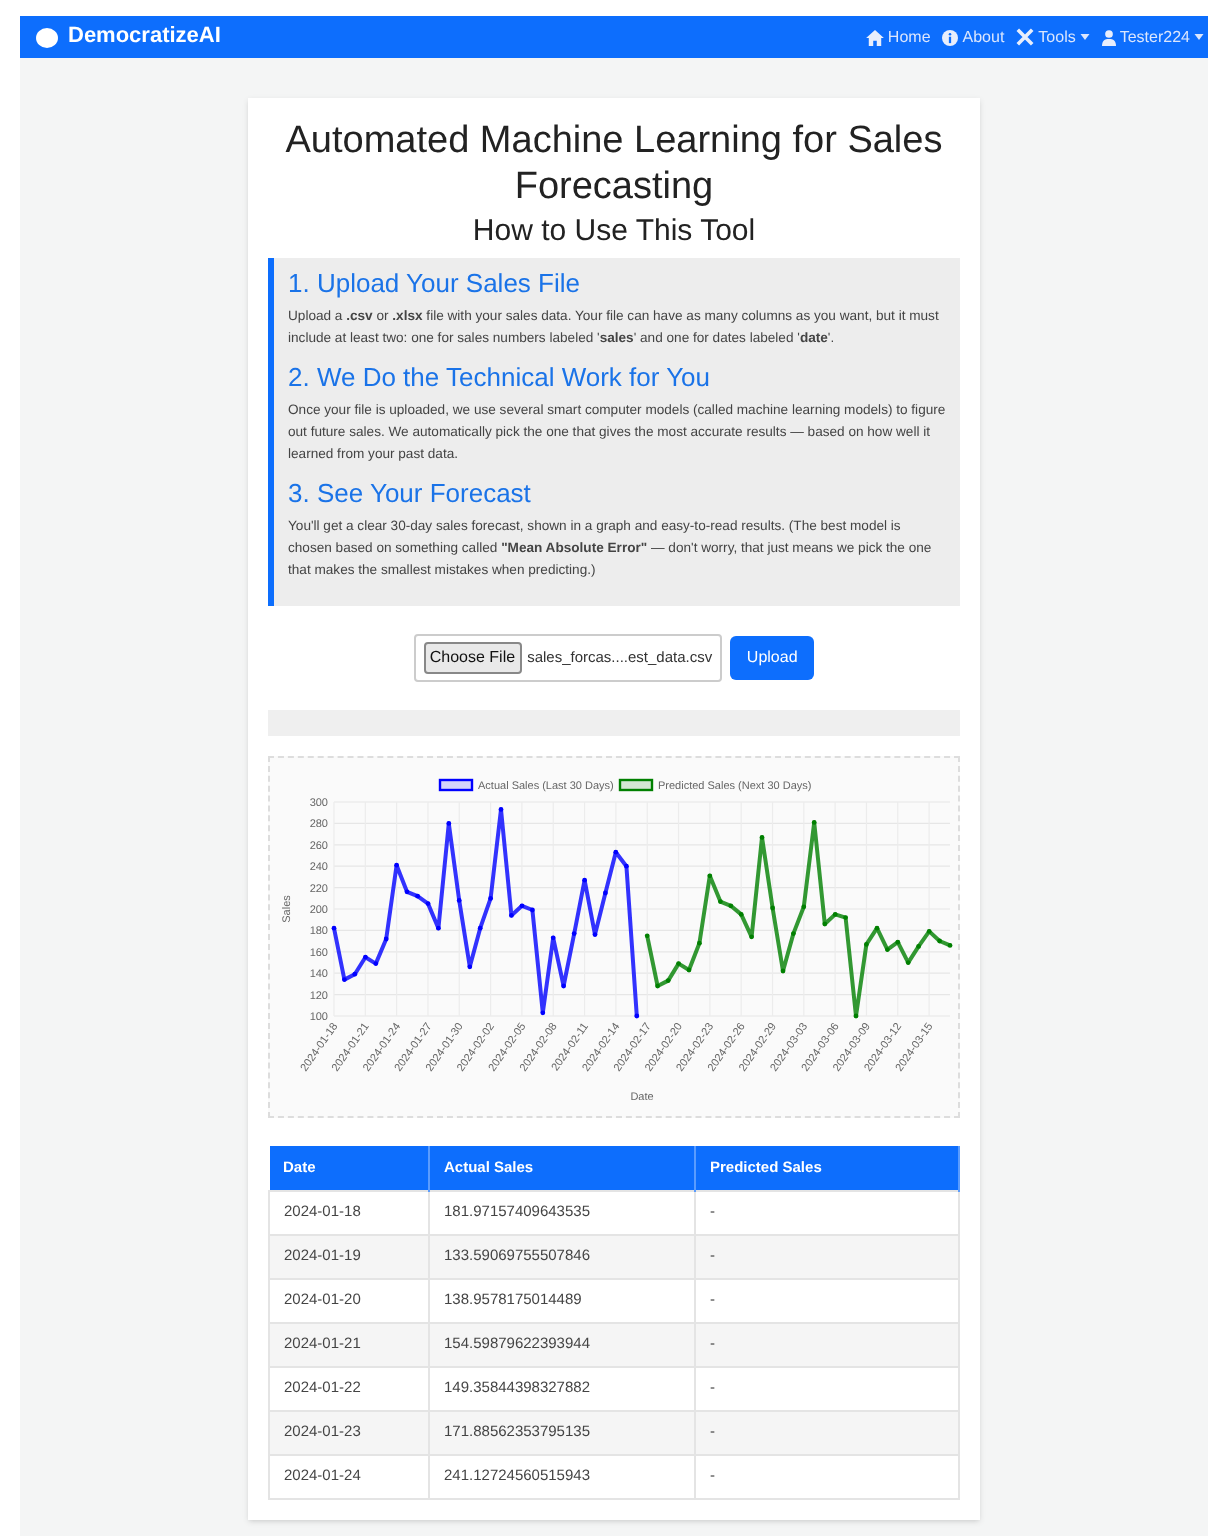 This screenshot has height=1536, width=1208. Describe the element at coordinates (1152, 37) in the screenshot. I see `nav-link: Tester224` at that location.